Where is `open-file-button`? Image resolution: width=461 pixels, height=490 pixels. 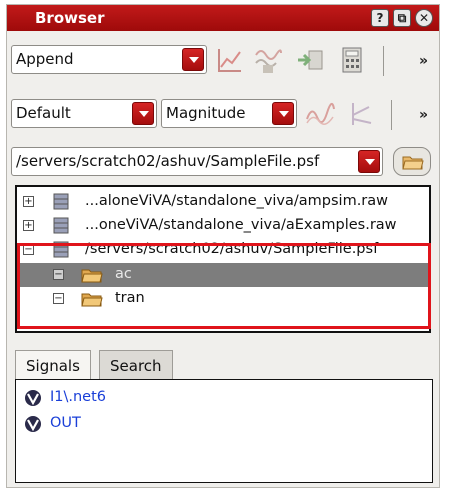 open-file-button is located at coordinates (412, 161).